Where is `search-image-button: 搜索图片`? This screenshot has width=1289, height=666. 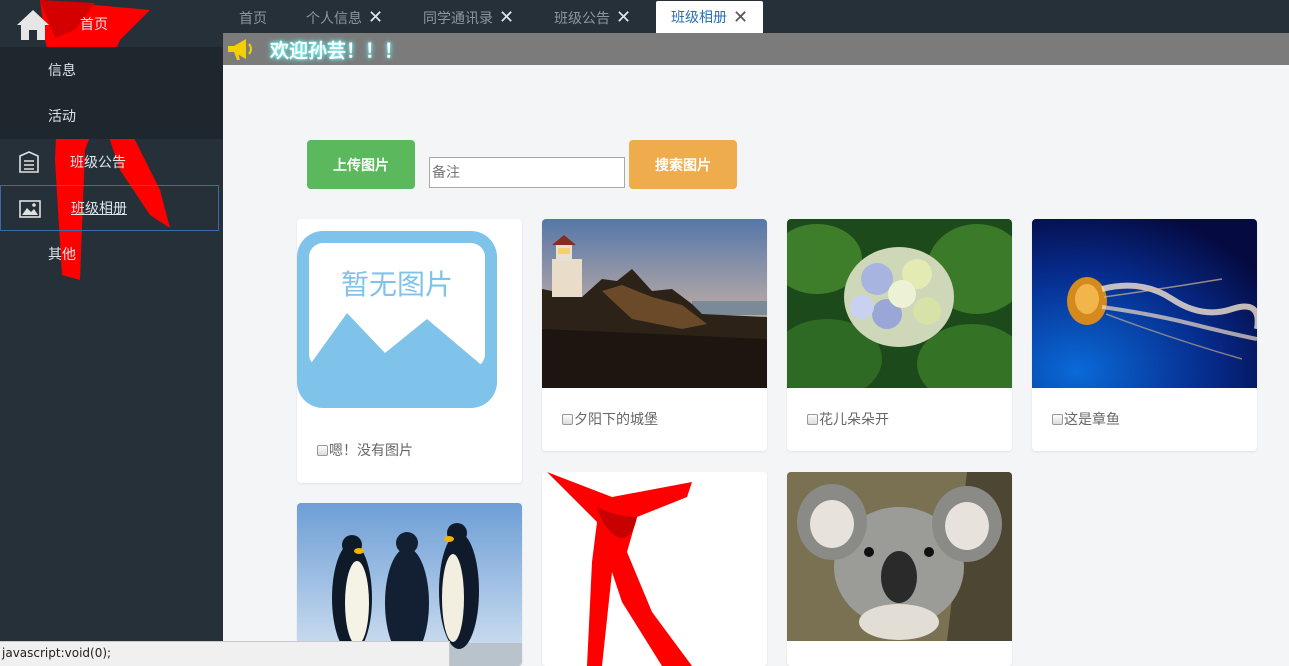 search-image-button: 搜索图片 is located at coordinates (683, 164).